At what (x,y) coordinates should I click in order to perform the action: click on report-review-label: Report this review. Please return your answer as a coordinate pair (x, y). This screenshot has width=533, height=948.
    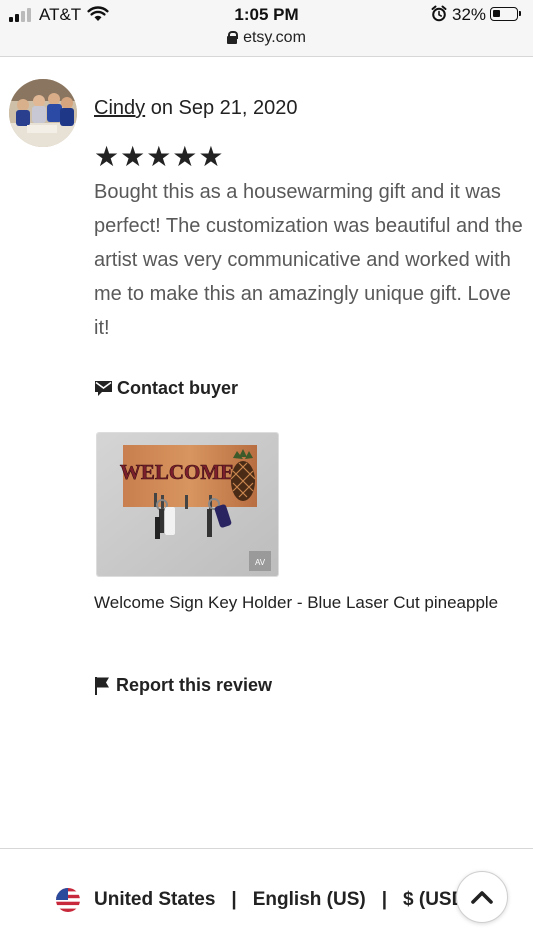
    Looking at the image, I should click on (194, 685).